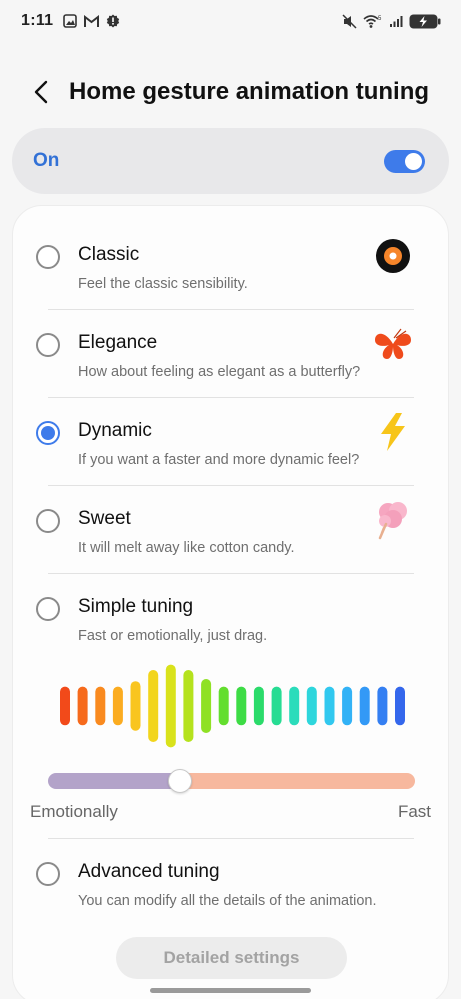 This screenshot has width=461, height=999. What do you see at coordinates (104, 518) in the screenshot?
I see `option-title: Sweet` at bounding box center [104, 518].